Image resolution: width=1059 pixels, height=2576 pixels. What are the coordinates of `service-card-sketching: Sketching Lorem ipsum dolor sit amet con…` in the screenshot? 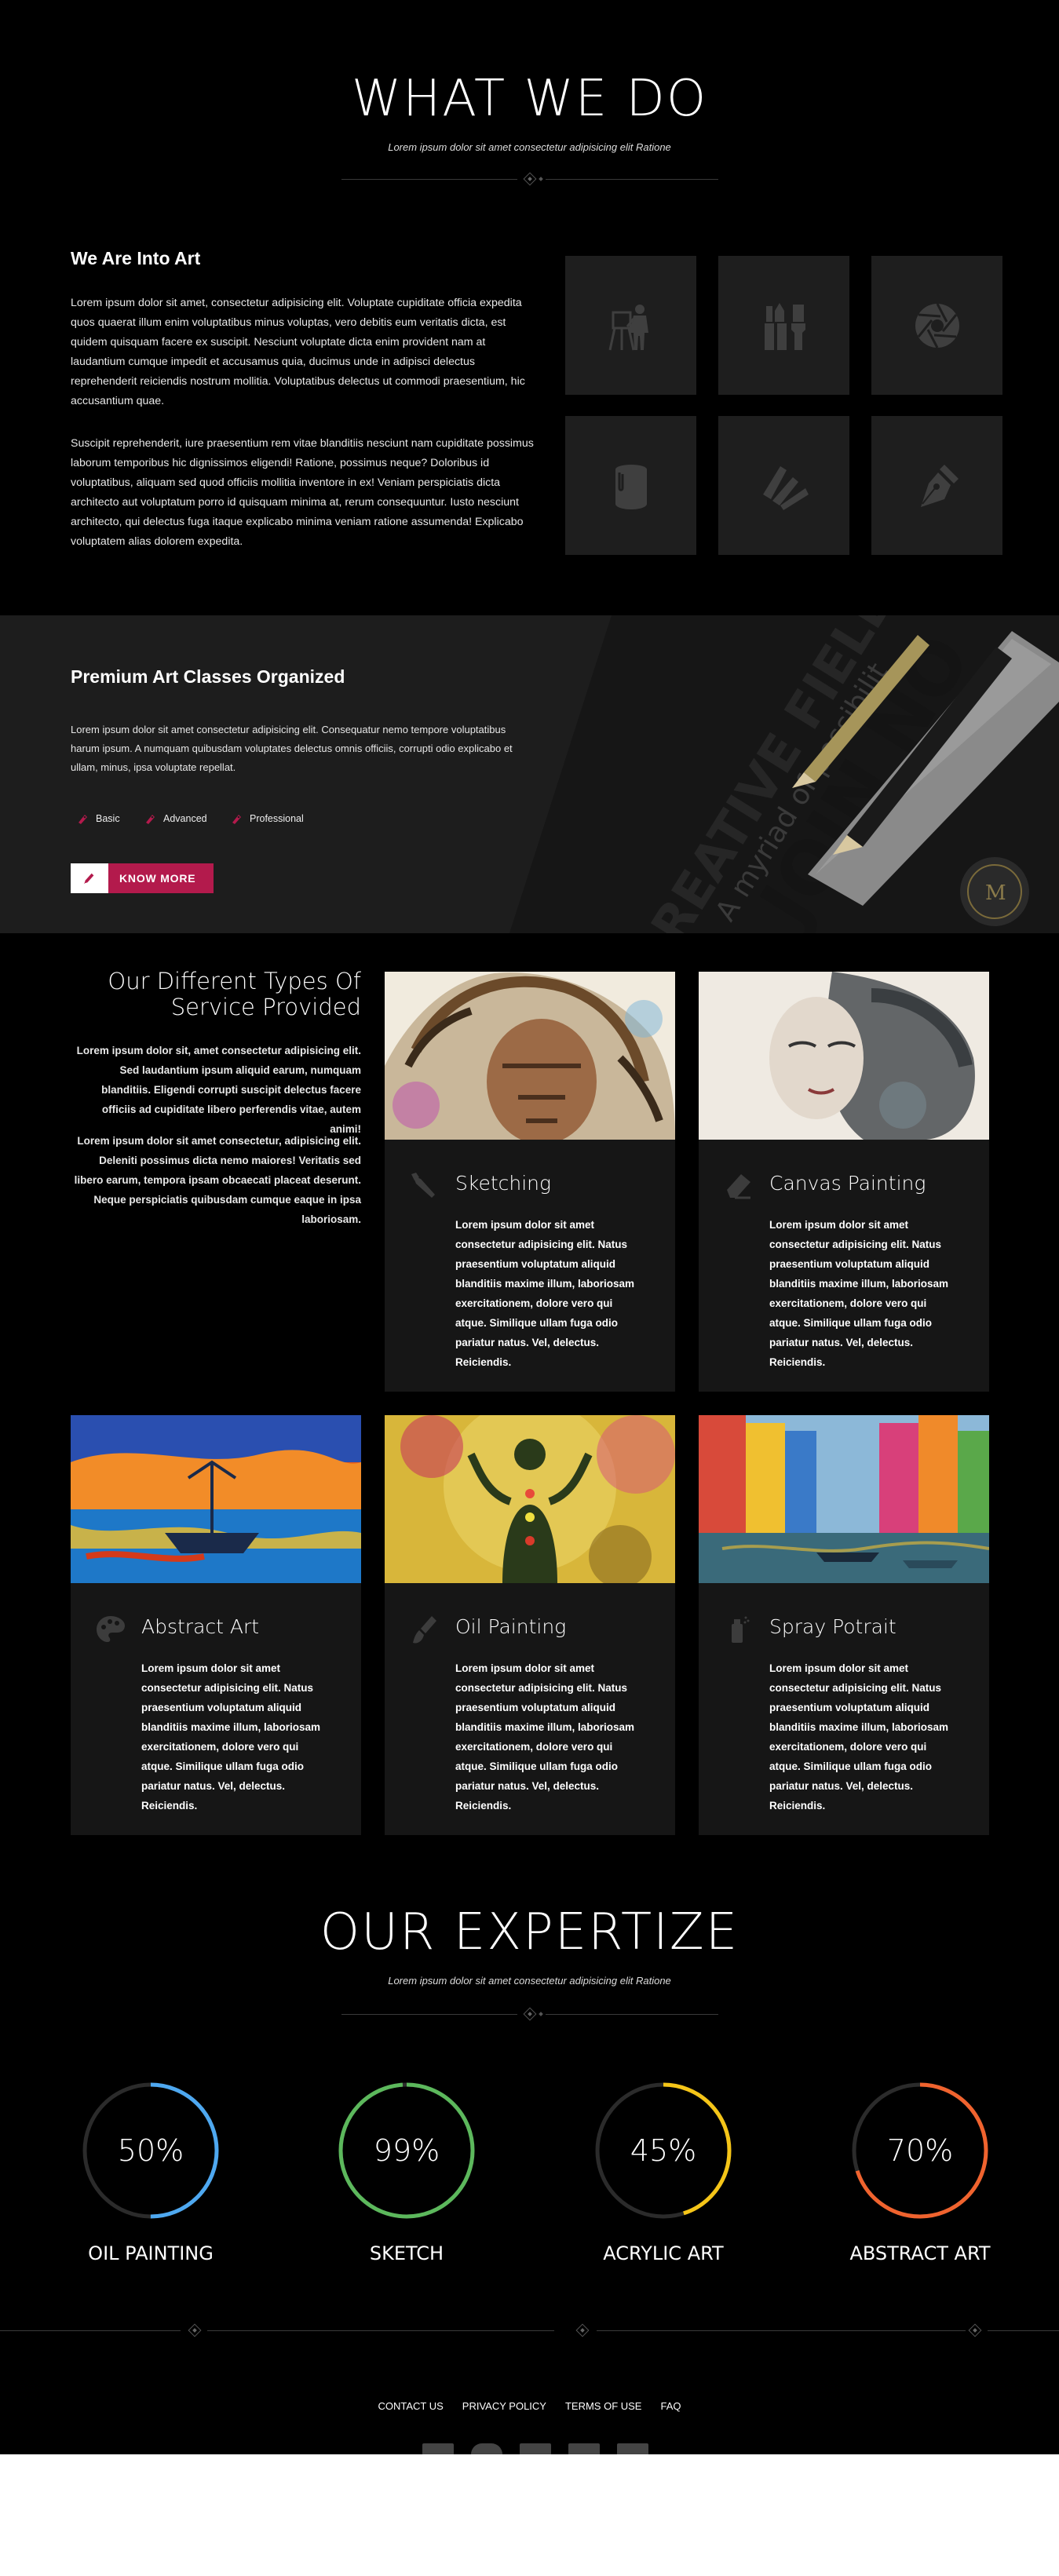 It's located at (530, 1182).